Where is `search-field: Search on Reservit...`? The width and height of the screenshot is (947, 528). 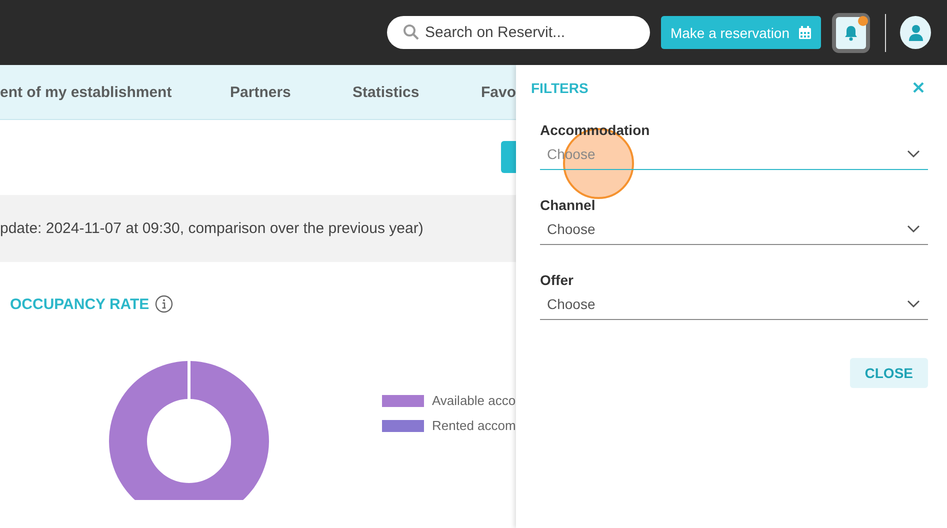 search-field: Search on Reservit... is located at coordinates (518, 32).